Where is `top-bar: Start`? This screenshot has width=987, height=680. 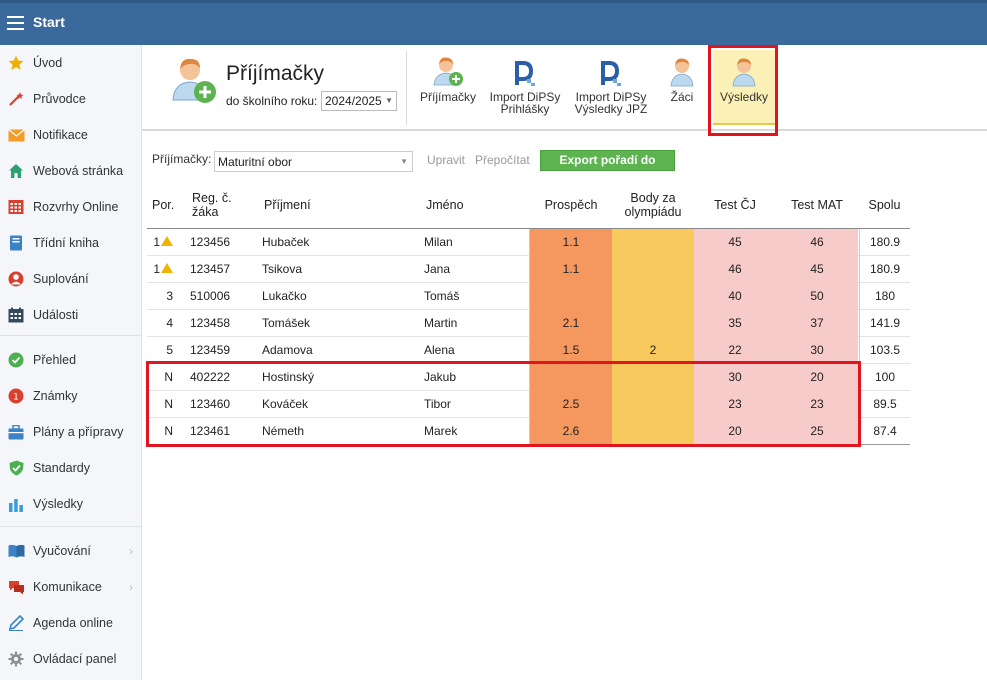
top-bar: Start is located at coordinates (493, 22).